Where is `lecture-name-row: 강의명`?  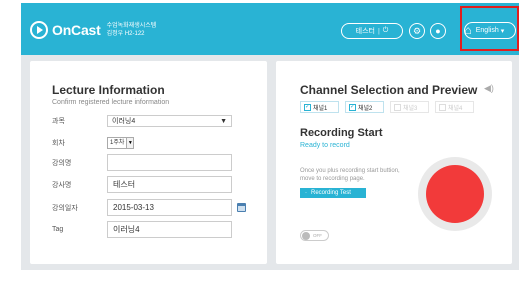 lecture-name-row: 강의명 is located at coordinates (142, 162).